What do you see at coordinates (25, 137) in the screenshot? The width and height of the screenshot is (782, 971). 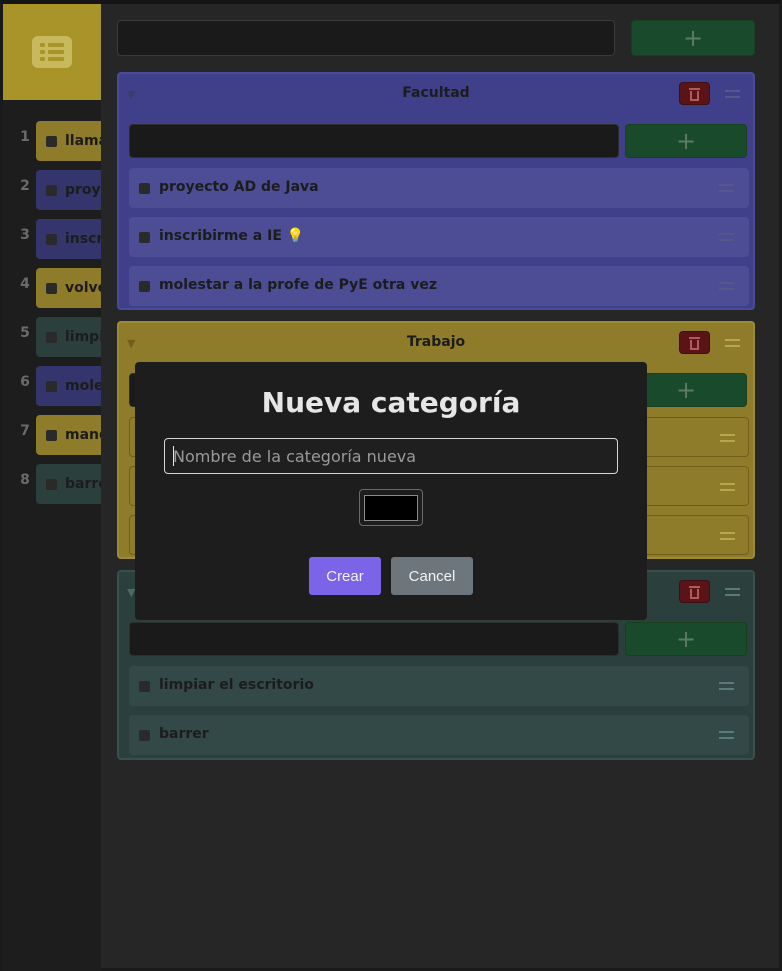 I see `row-number: 1` at bounding box center [25, 137].